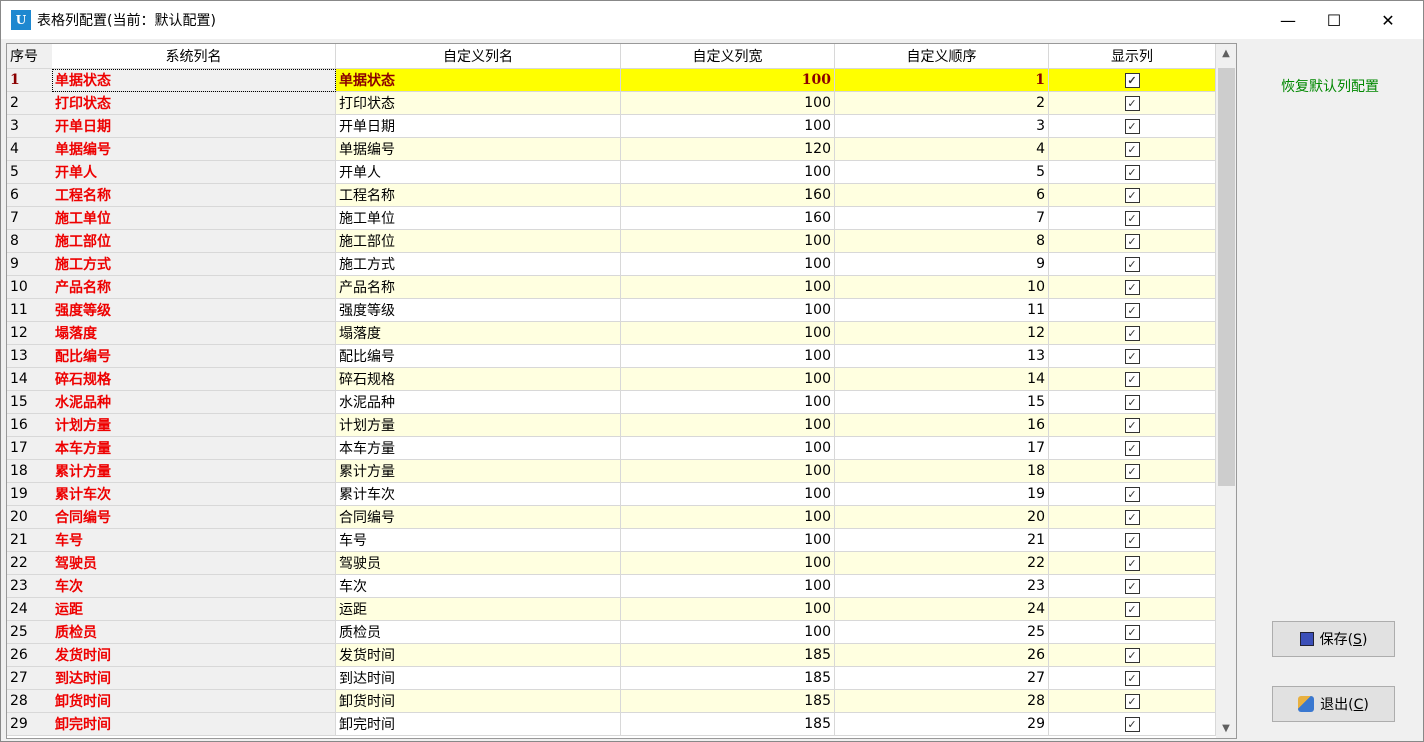  I want to click on custom-order: 2, so click(942, 103).